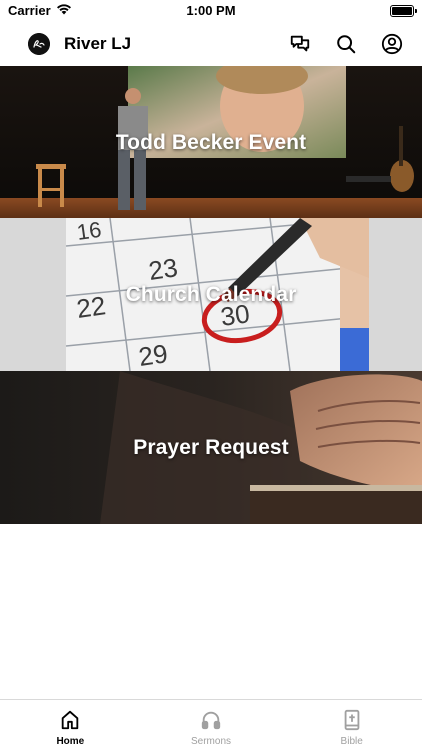 The height and width of the screenshot is (750, 422). What do you see at coordinates (392, 44) in the screenshot?
I see `account-icon` at bounding box center [392, 44].